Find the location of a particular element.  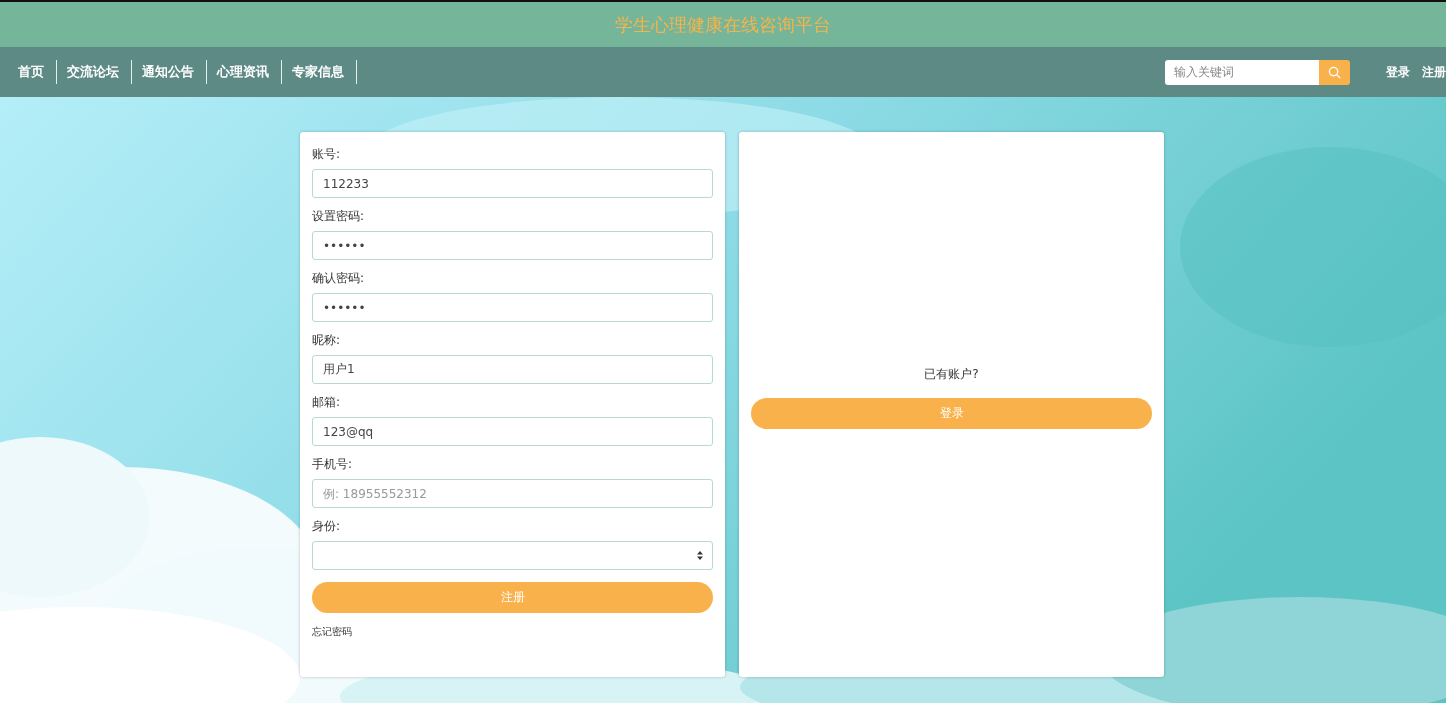

field-label: 邮箱: is located at coordinates (327, 402).